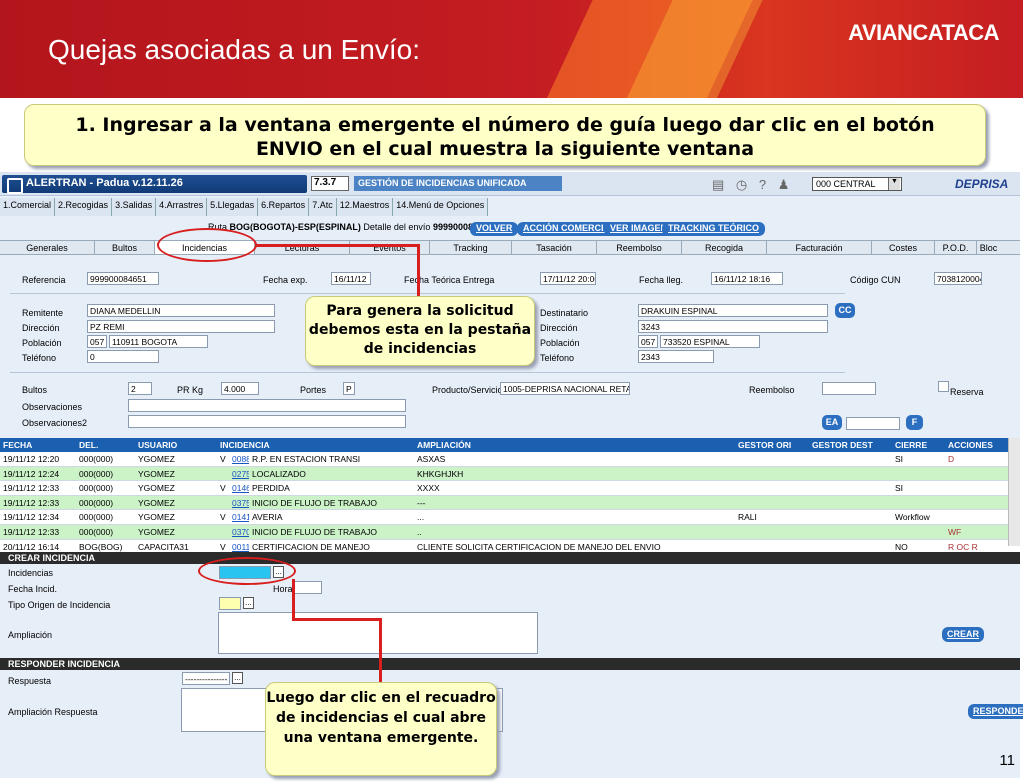 This screenshot has width=1023, height=783. What do you see at coordinates (752, 185) in the screenshot?
I see `toolbar-icons: ▤ ◷ ? ♟` at bounding box center [752, 185].